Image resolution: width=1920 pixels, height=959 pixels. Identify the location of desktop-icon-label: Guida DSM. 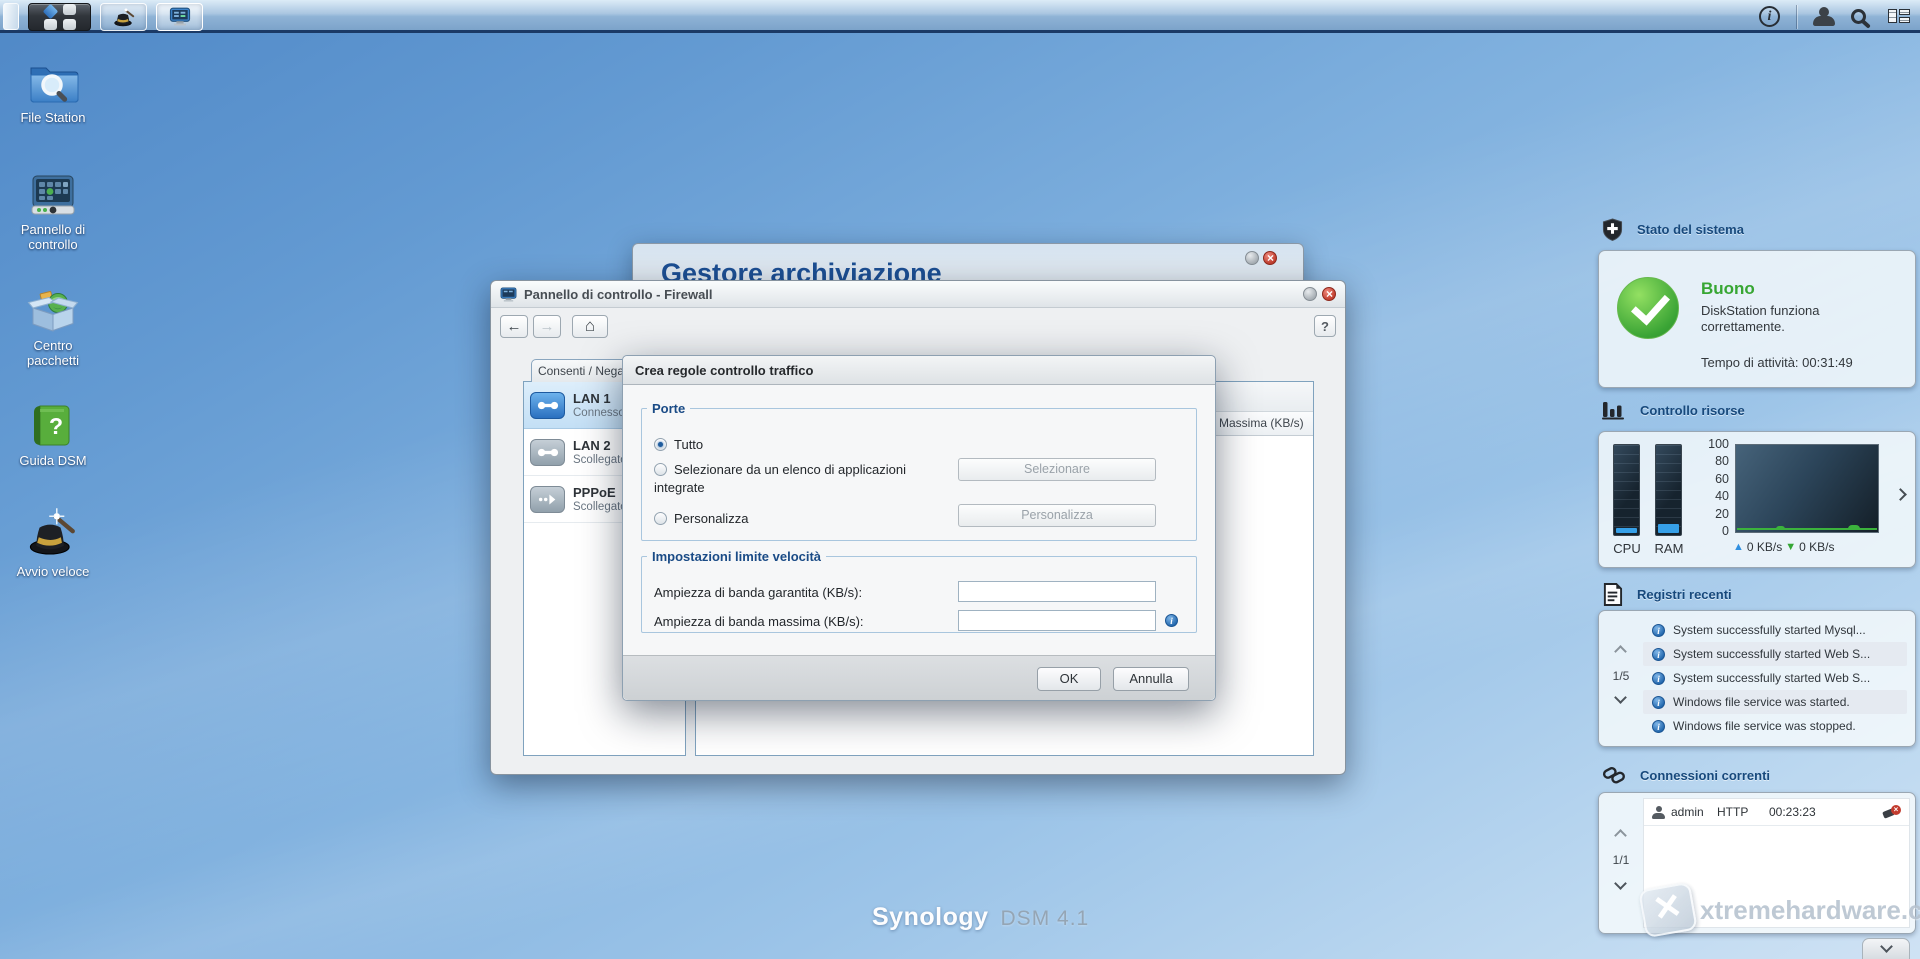
(53, 460).